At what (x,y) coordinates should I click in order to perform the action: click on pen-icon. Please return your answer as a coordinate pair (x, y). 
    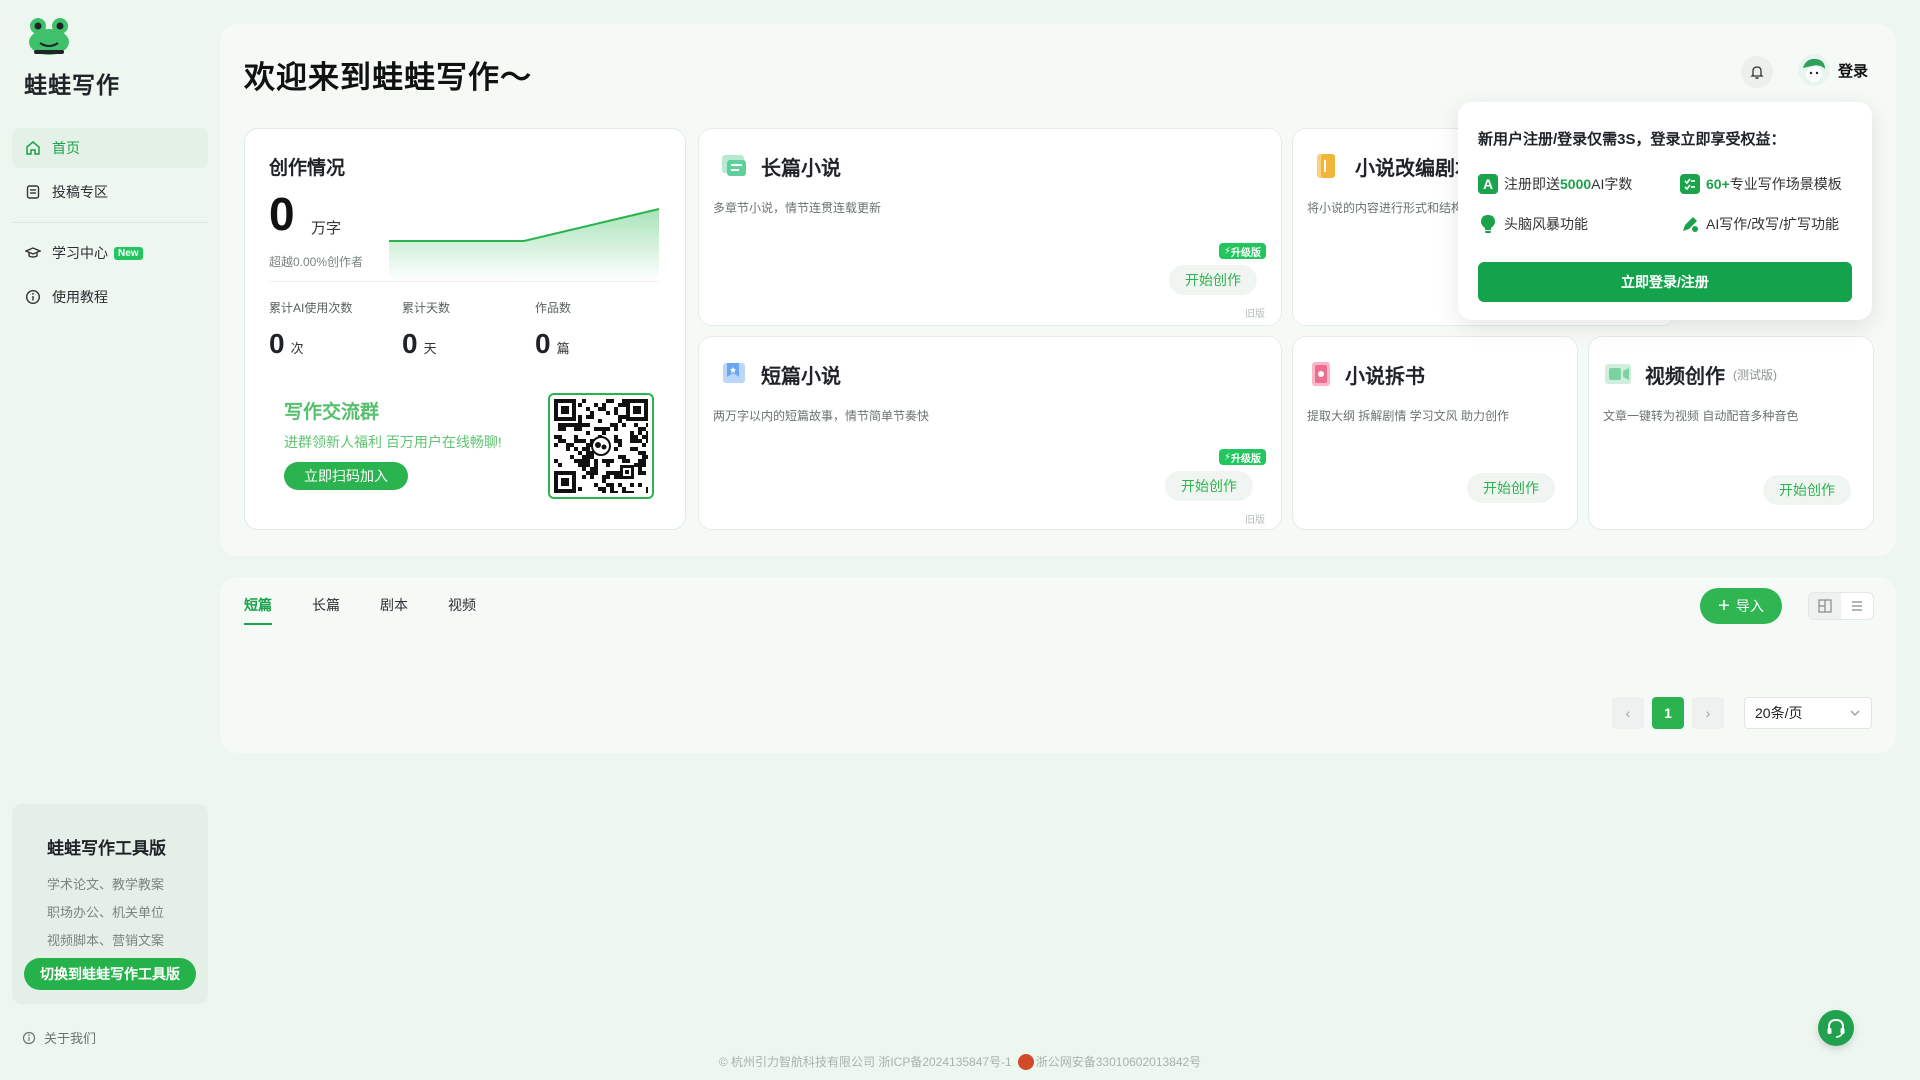
    Looking at the image, I should click on (1690, 224).